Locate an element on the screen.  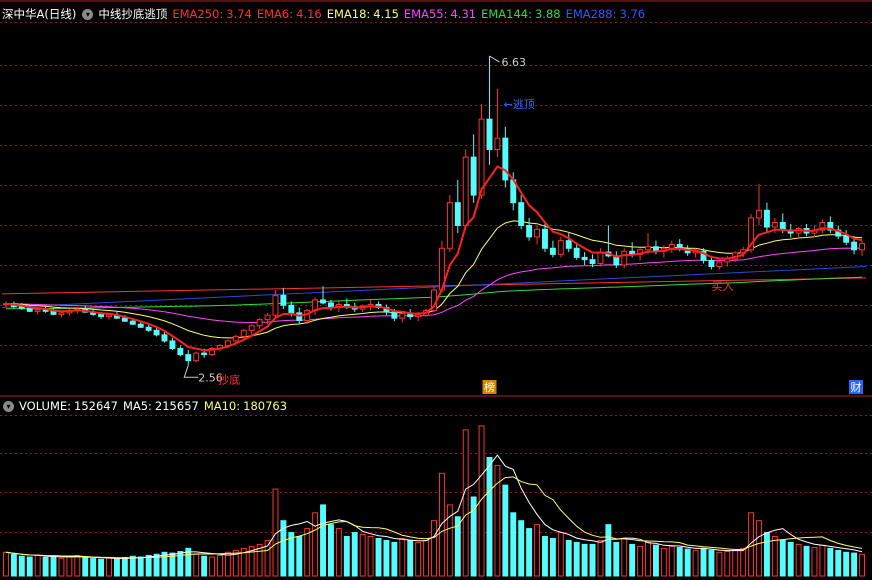
volume-menu-icon: ▾ is located at coordinates (8, 406).